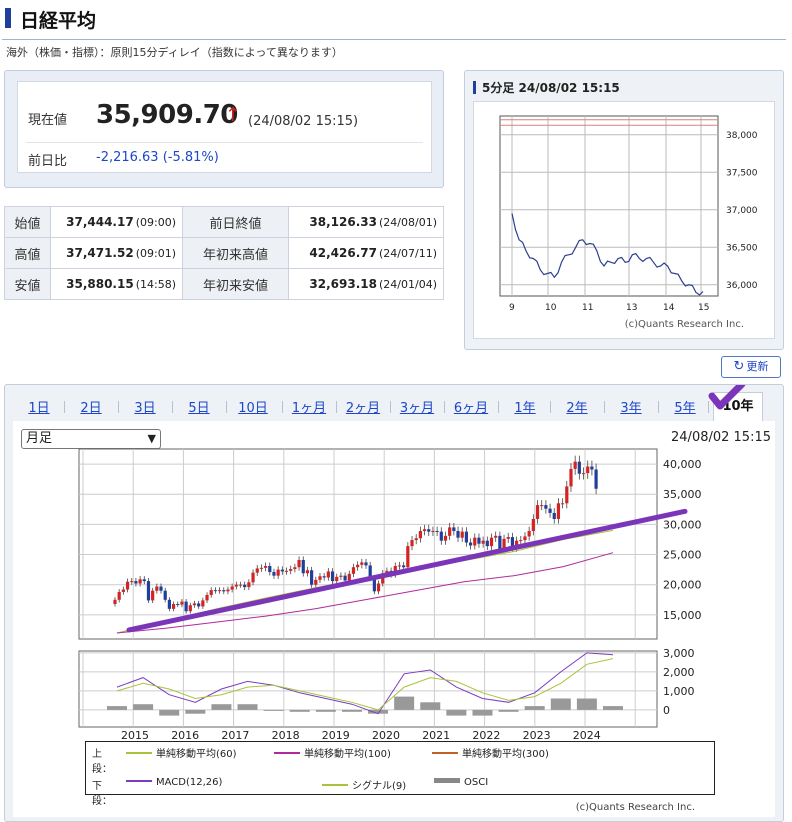 The height and width of the screenshot is (822, 792). I want to click on tab-4: 5日, so click(199, 406).